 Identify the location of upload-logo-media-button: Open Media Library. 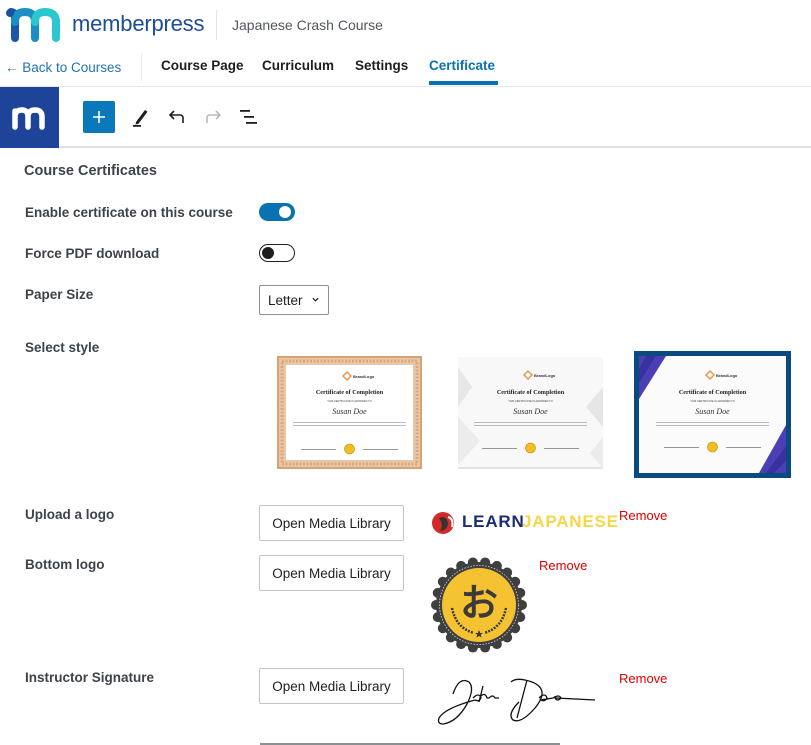
(331, 523).